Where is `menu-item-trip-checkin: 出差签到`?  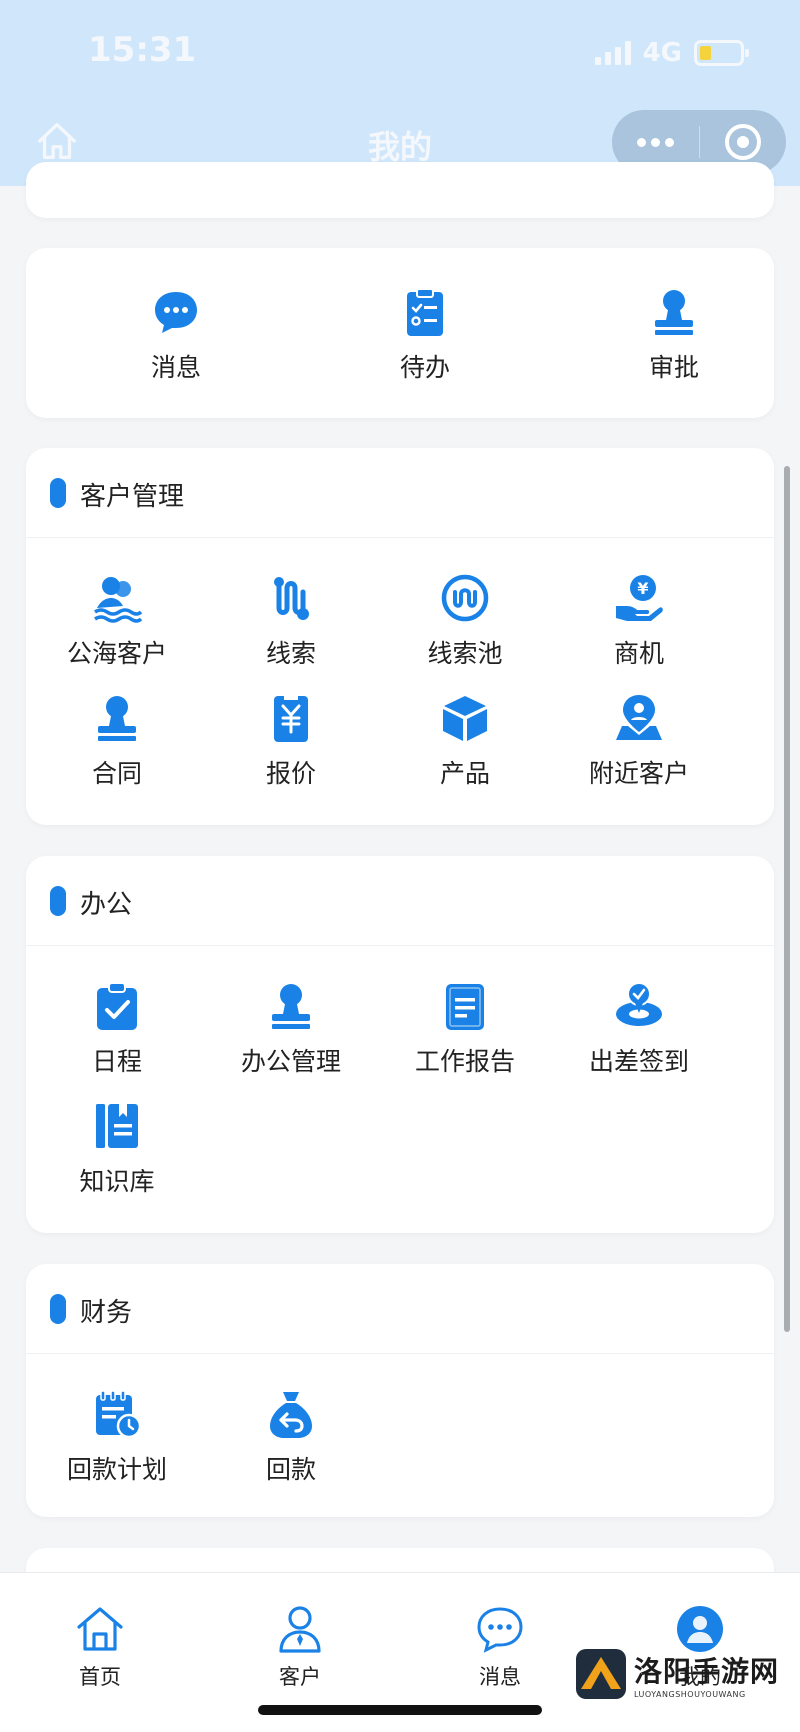 menu-item-trip-checkin: 出差签到 is located at coordinates (639, 1035).